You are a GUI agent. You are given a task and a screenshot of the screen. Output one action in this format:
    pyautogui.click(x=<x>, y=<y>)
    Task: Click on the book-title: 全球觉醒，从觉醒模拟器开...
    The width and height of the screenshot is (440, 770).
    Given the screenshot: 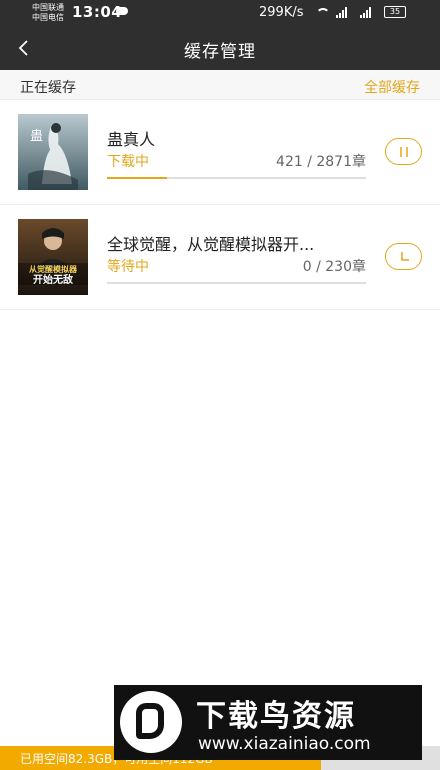 What is the action you would take?
    pyautogui.click(x=211, y=244)
    